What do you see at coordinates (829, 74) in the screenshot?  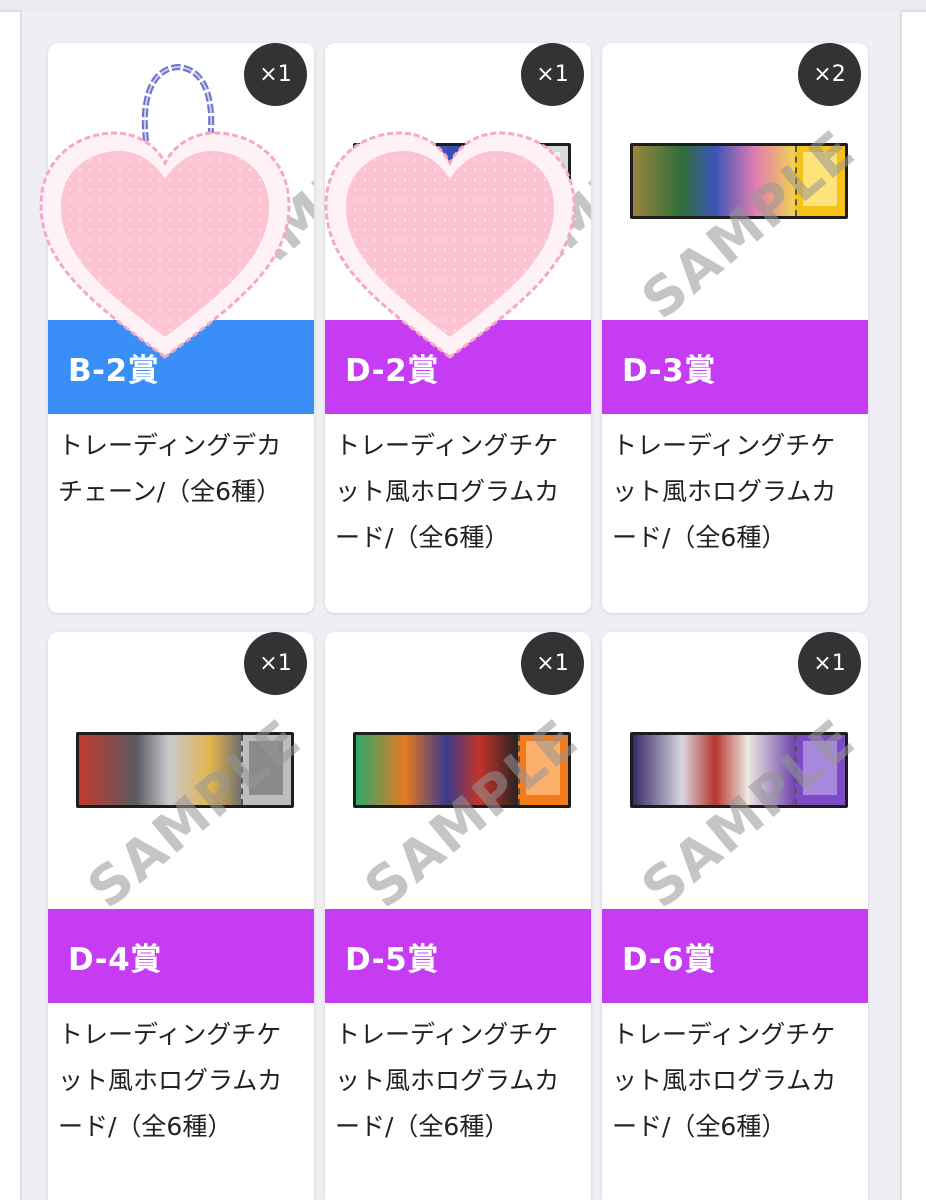 I see `quantity-badge: ×2` at bounding box center [829, 74].